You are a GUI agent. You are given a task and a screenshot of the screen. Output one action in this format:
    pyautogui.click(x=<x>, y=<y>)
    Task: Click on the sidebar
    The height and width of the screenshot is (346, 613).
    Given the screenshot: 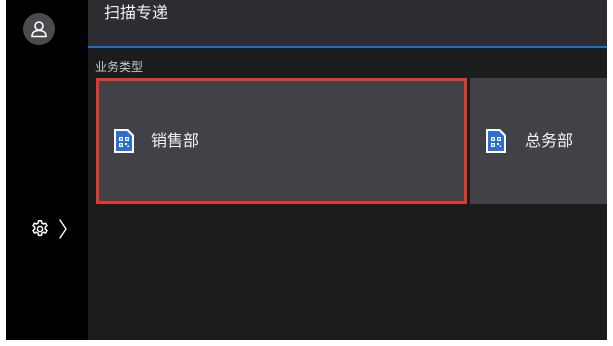 What is the action you would take?
    pyautogui.click(x=47, y=170)
    